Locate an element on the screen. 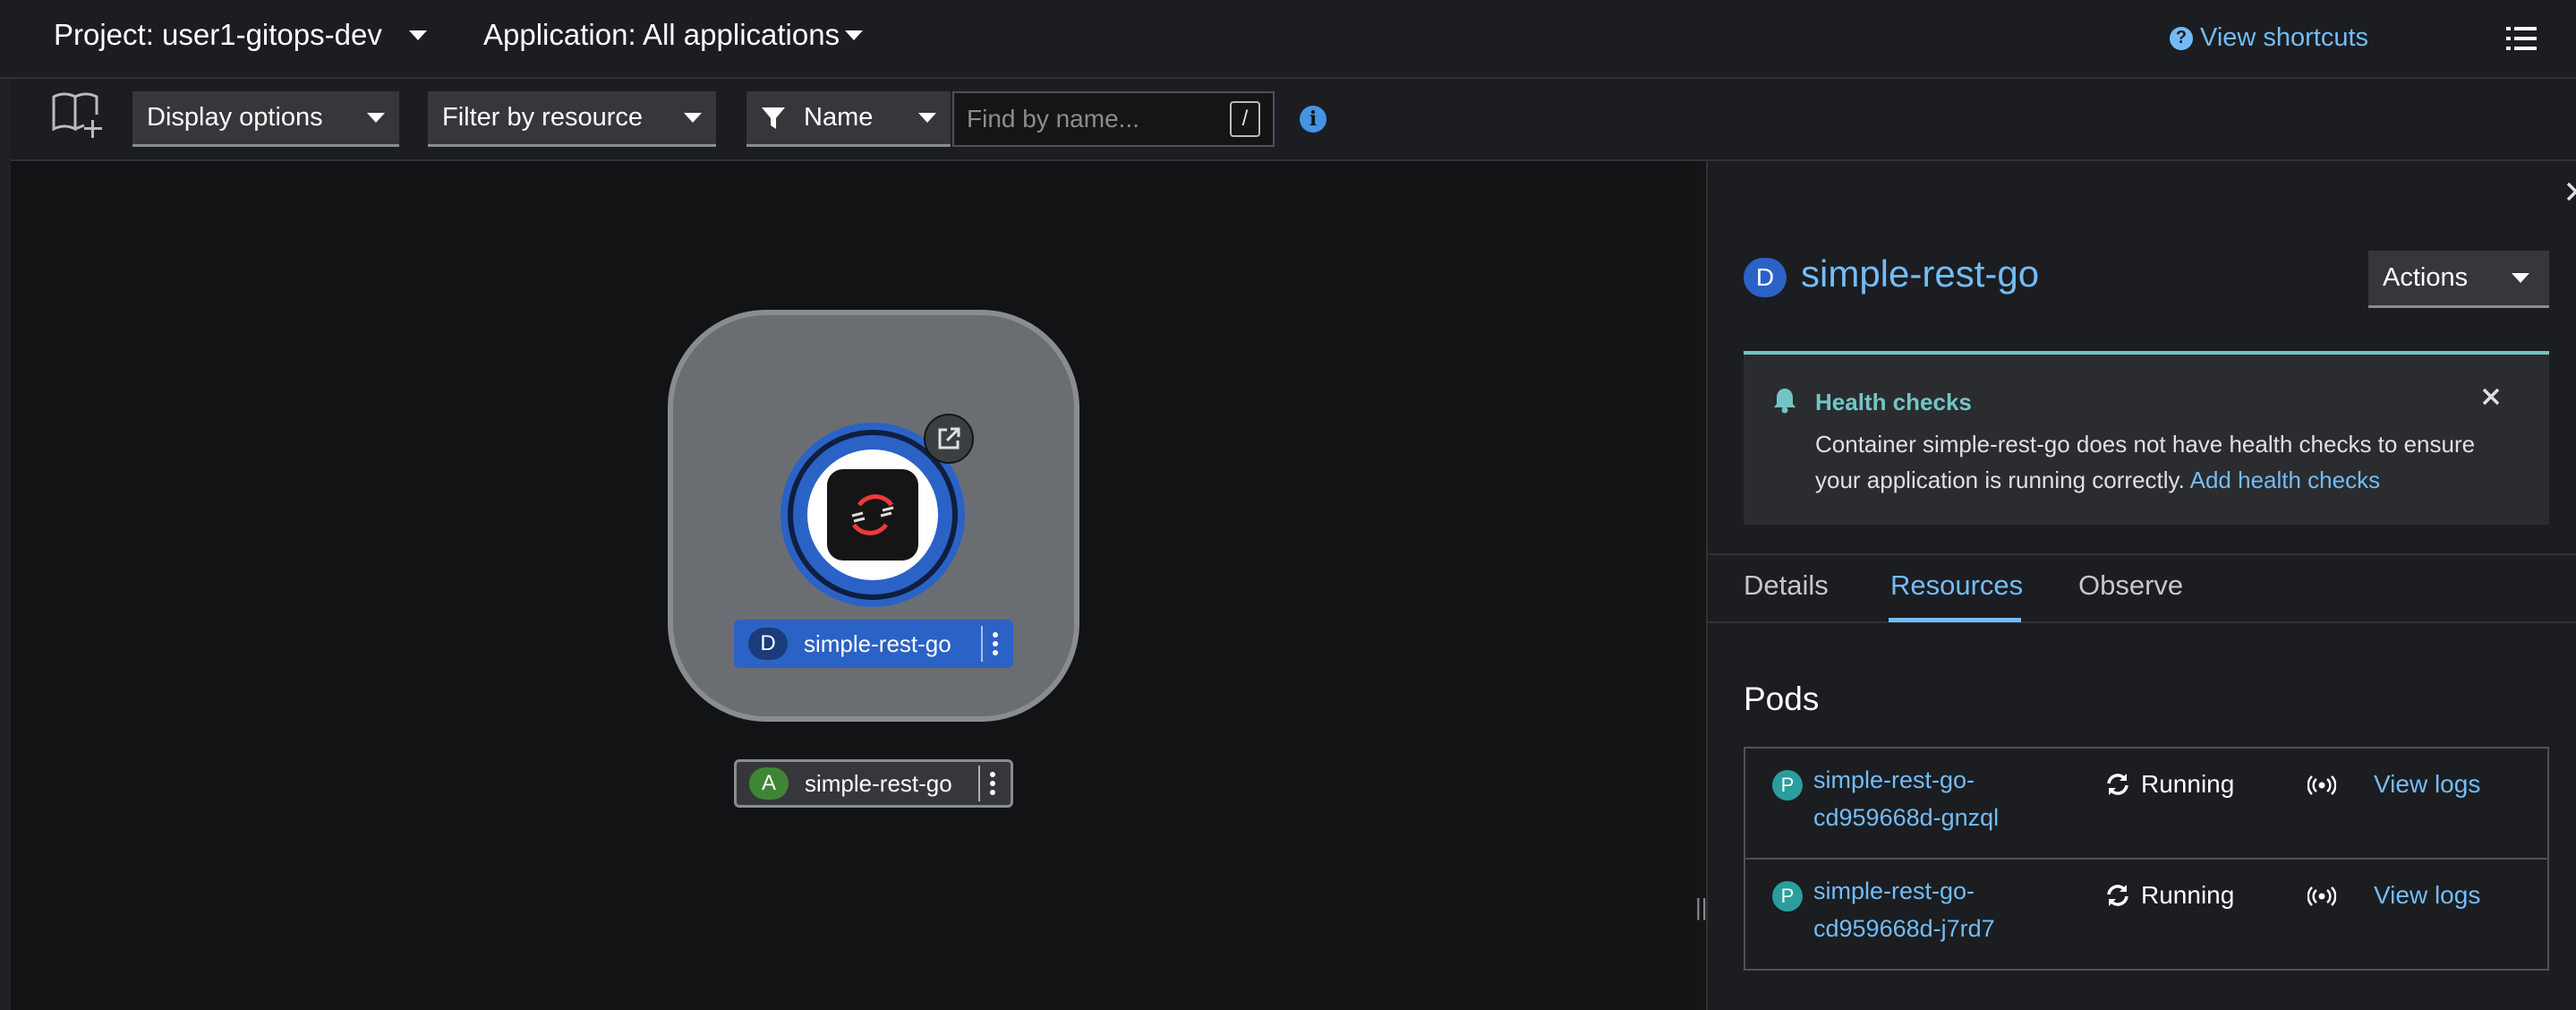  filter-icon is located at coordinates (773, 118).